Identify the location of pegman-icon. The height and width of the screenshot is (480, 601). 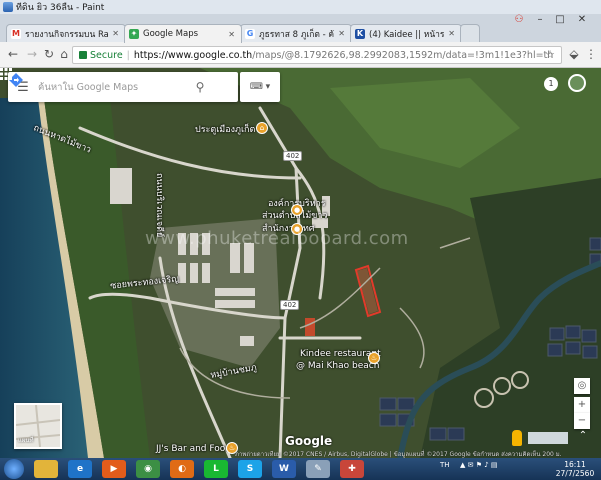
(517, 438).